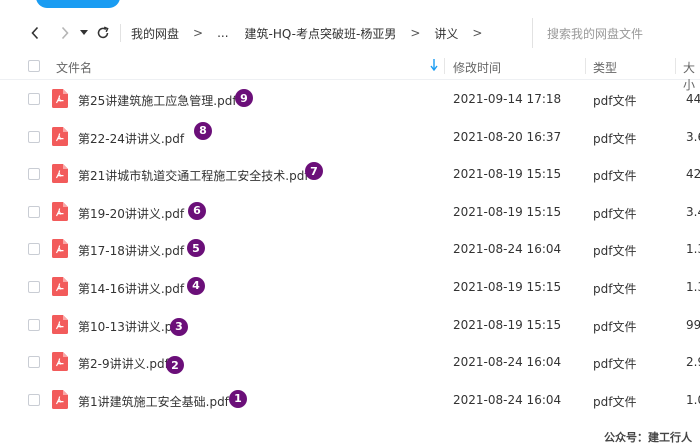  Describe the element at coordinates (648, 437) in the screenshot. I see `watermark: 公众号：建工行人` at that location.